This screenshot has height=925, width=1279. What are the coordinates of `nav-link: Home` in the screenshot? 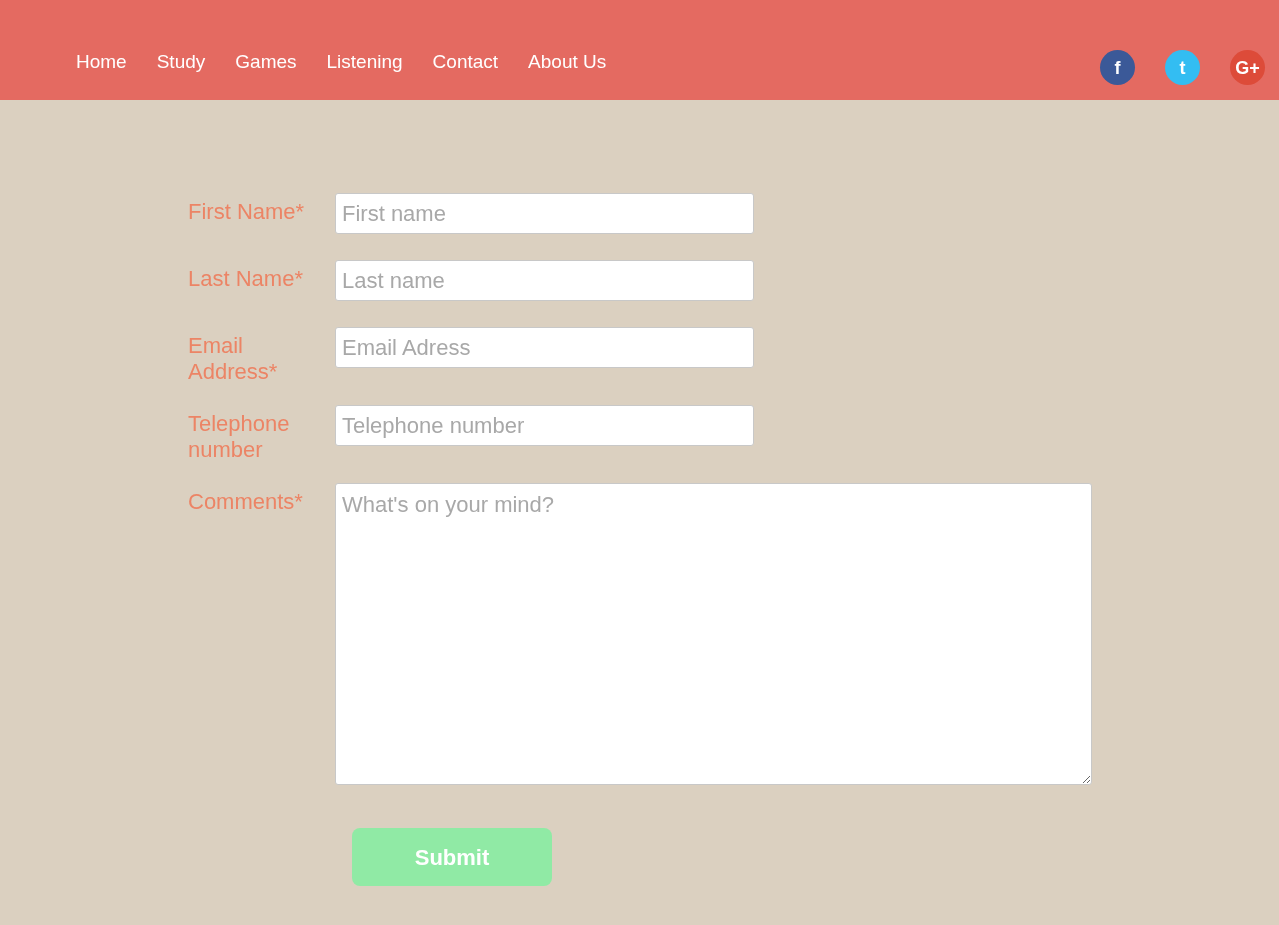 It's located at (101, 62).